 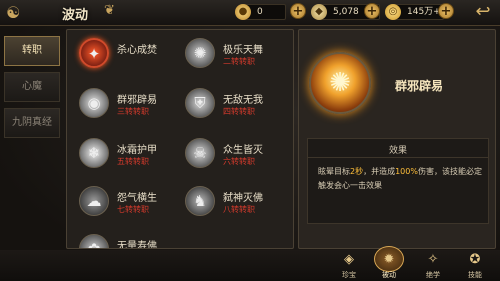 I want to click on add-silver-button: +, so click(x=372, y=11).